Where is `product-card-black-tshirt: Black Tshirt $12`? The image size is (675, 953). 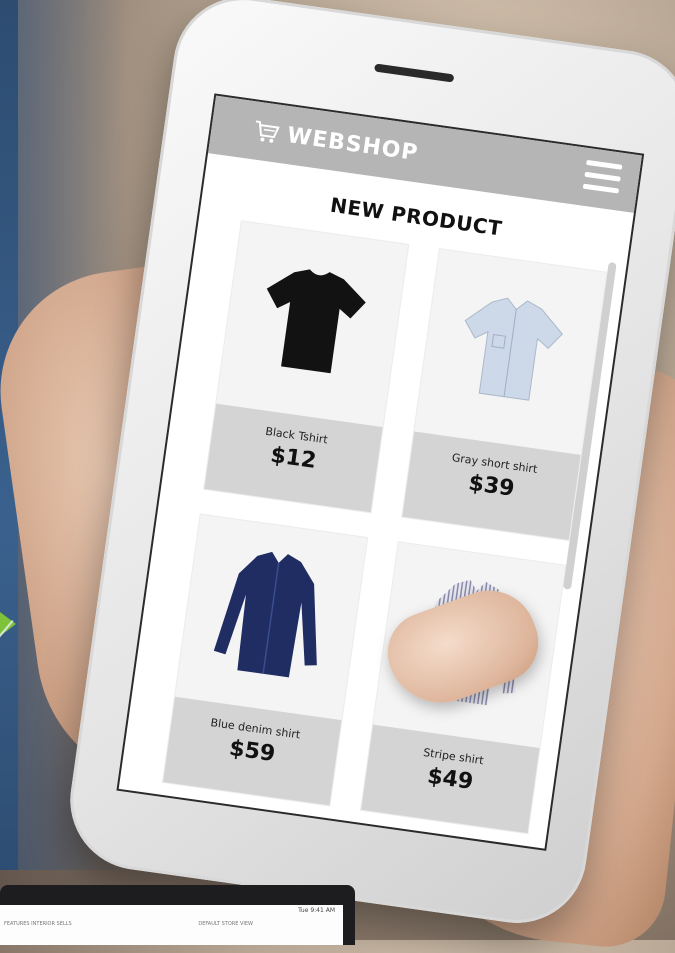 product-card-black-tshirt: Black Tshirt $12 is located at coordinates (306, 367).